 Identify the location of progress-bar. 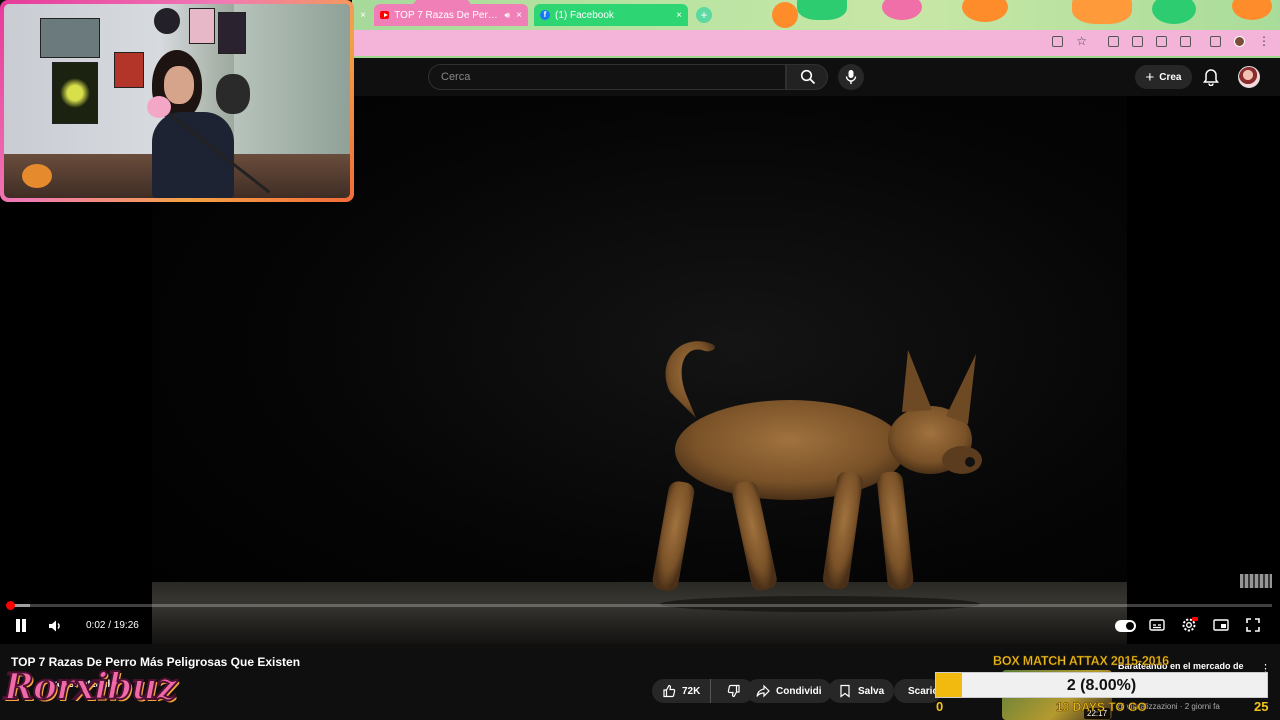
(641, 605).